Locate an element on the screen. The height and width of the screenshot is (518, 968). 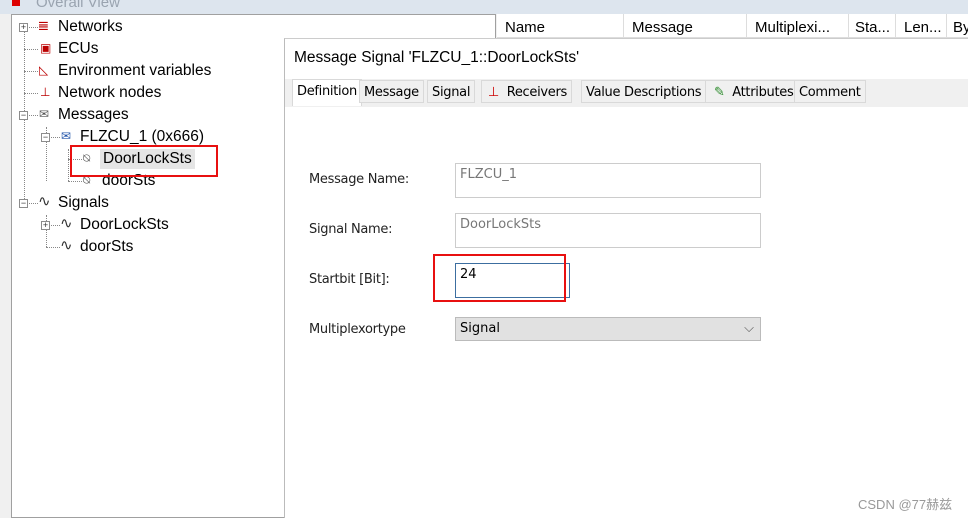
tree-item-flzcu-1: FLZCU_1 (0x666) is located at coordinates (142, 137).